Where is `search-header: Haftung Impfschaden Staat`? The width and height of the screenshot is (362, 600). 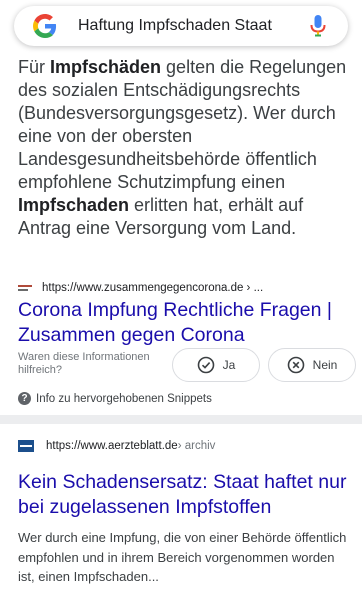 search-header: Haftung Impfschaden Staat is located at coordinates (181, 28).